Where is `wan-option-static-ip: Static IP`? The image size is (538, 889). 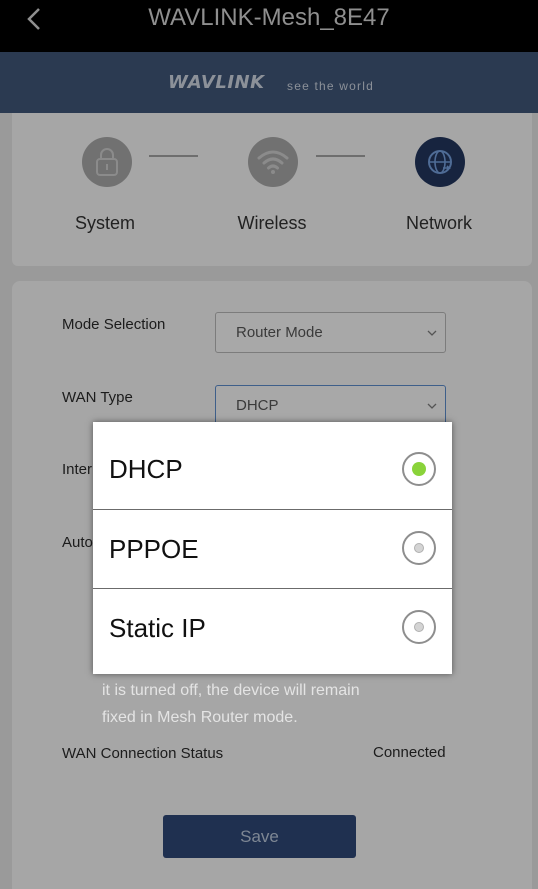 wan-option-static-ip: Static IP is located at coordinates (272, 629).